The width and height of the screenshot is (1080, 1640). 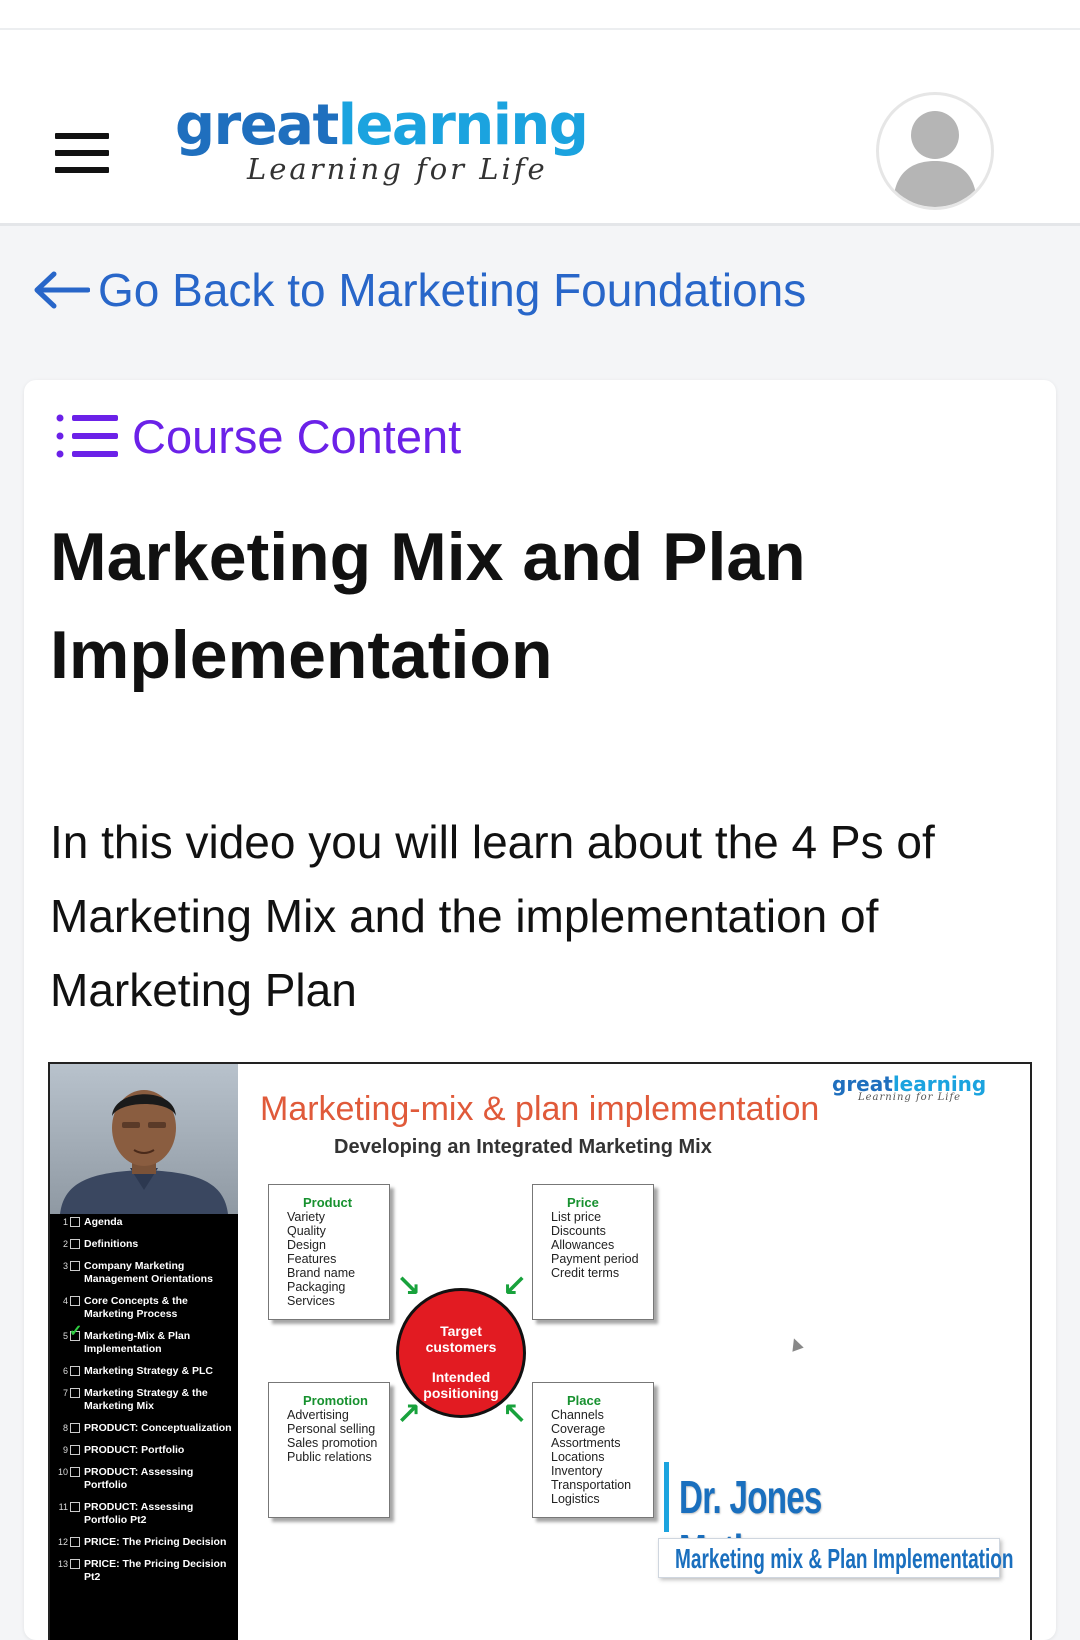 I want to click on agenda-item-number: 7, so click(x=65, y=1393).